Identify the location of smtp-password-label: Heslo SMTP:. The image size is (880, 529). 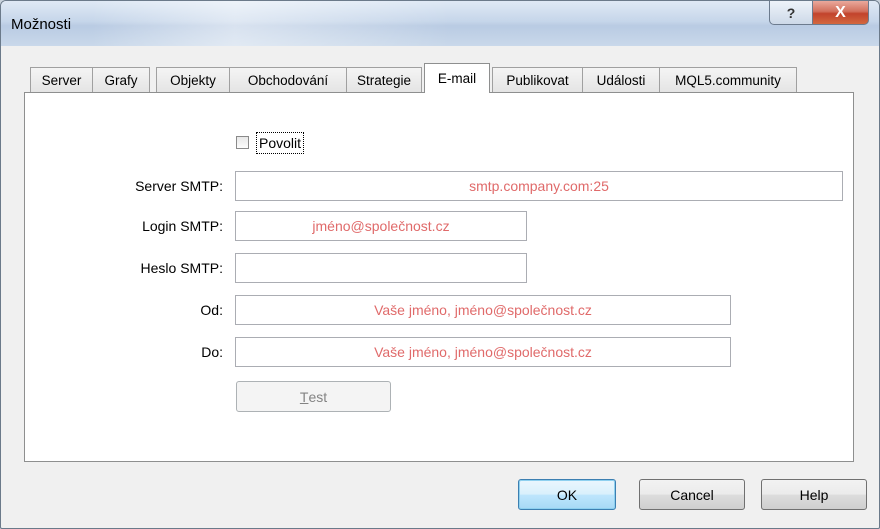
(181, 268).